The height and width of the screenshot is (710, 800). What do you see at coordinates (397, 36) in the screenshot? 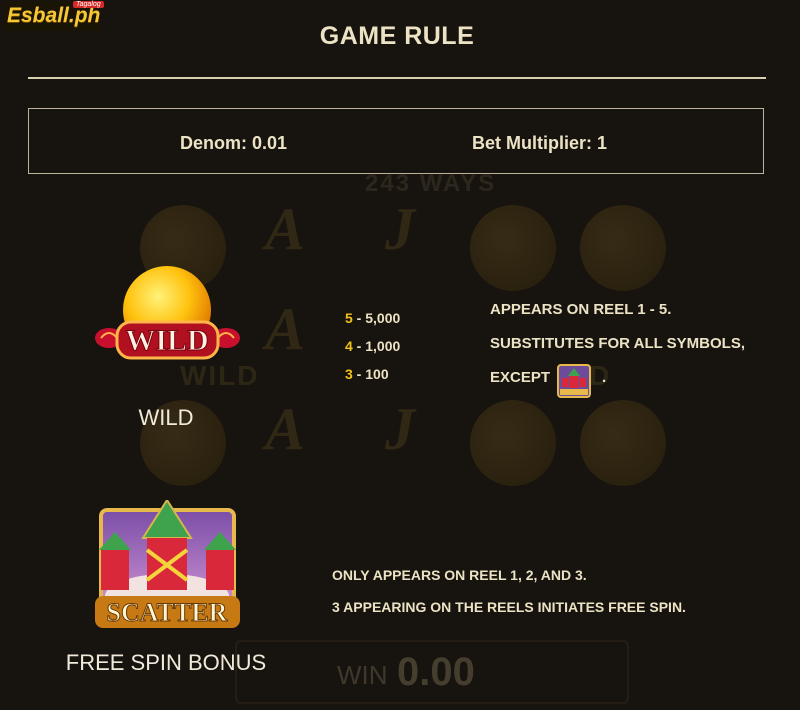
I see `page-title: GAME RULE` at bounding box center [397, 36].